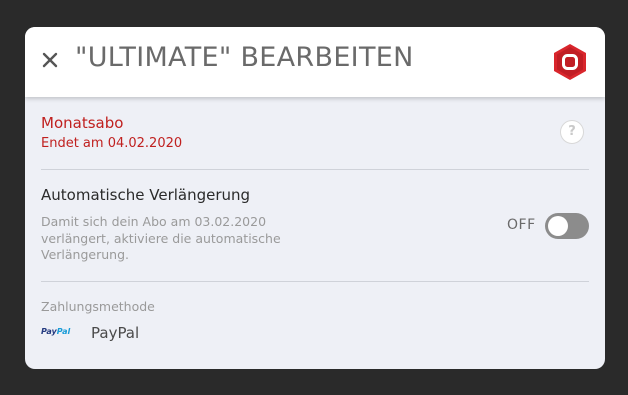 This screenshot has height=395, width=628. What do you see at coordinates (570, 62) in the screenshot?
I see `hexagon-logo-icon` at bounding box center [570, 62].